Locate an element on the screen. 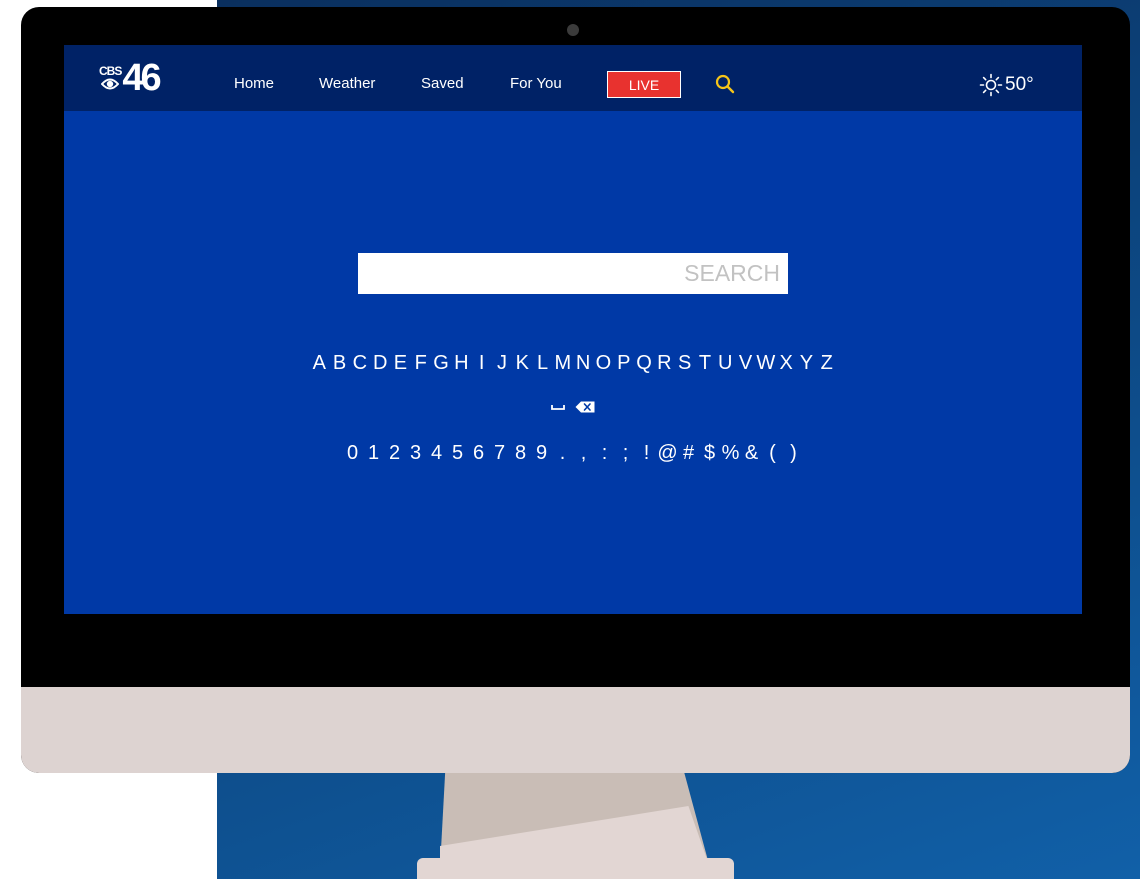 This screenshot has width=1140, height=879. search-input is located at coordinates (573, 273).